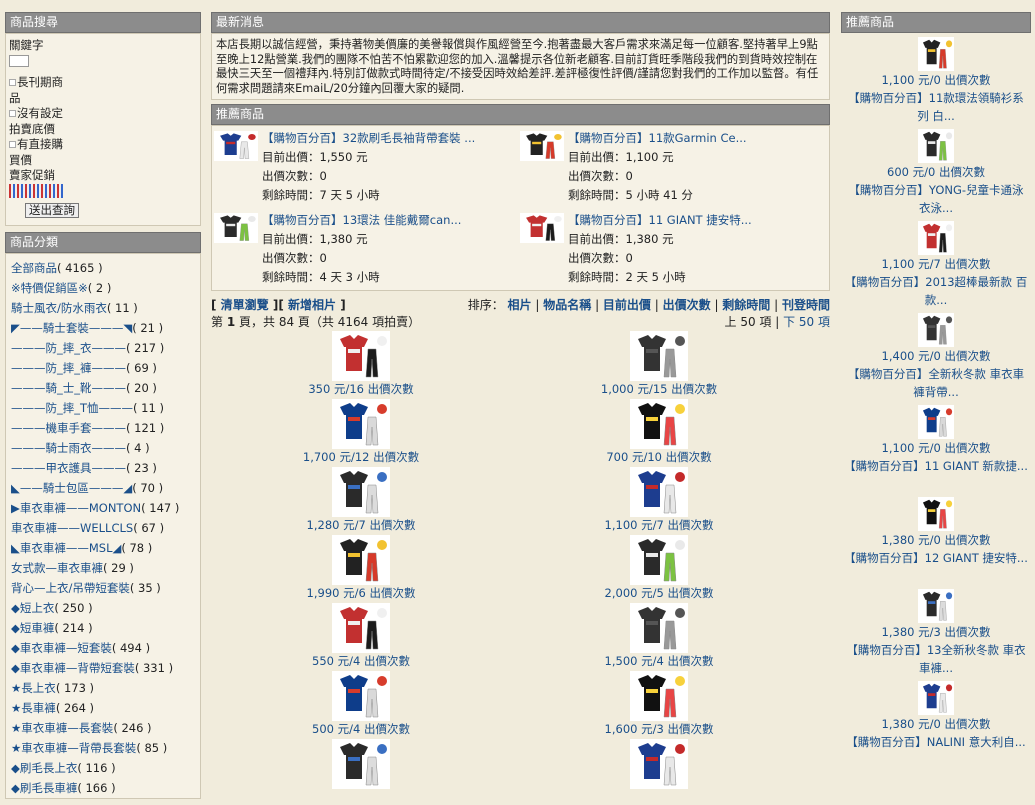  I want to click on category-item: ★長上衣( 173 ), so click(105, 688).